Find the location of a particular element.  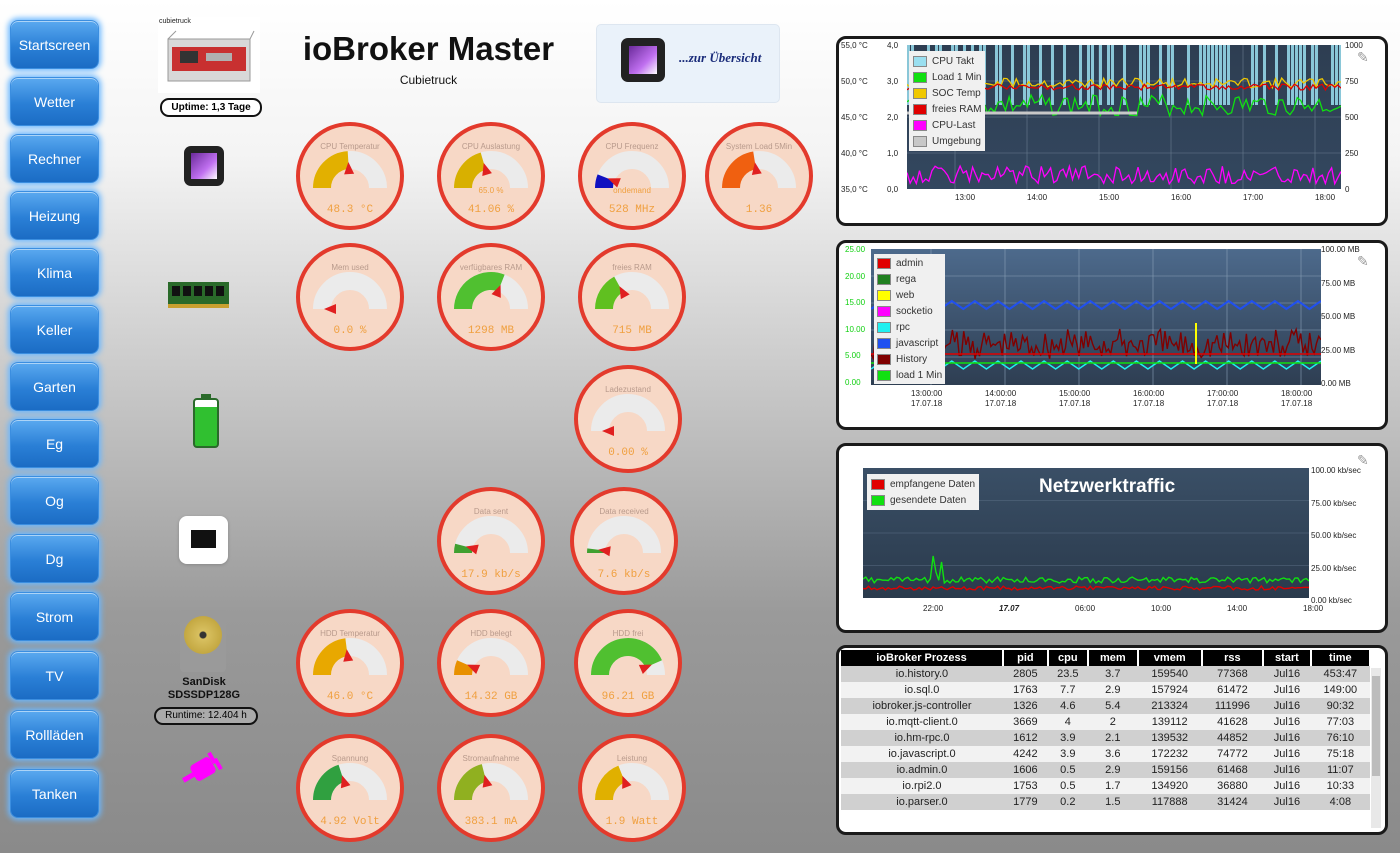

axis-tick-label: 45,0 °C is located at coordinates (854, 117).